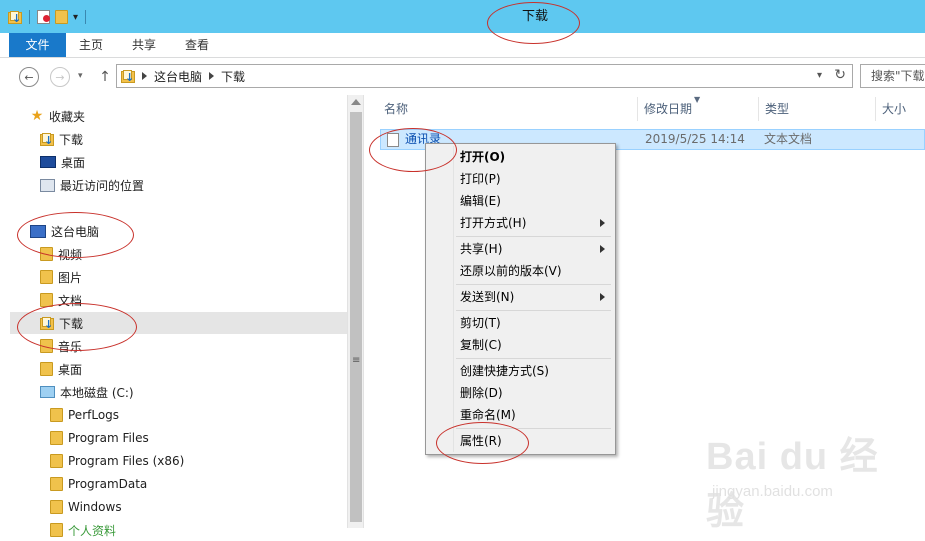 The width and height of the screenshot is (925, 541). I want to click on address-bar: ↓ 这台电脑 下载 ▾ ↻, so click(484, 76).